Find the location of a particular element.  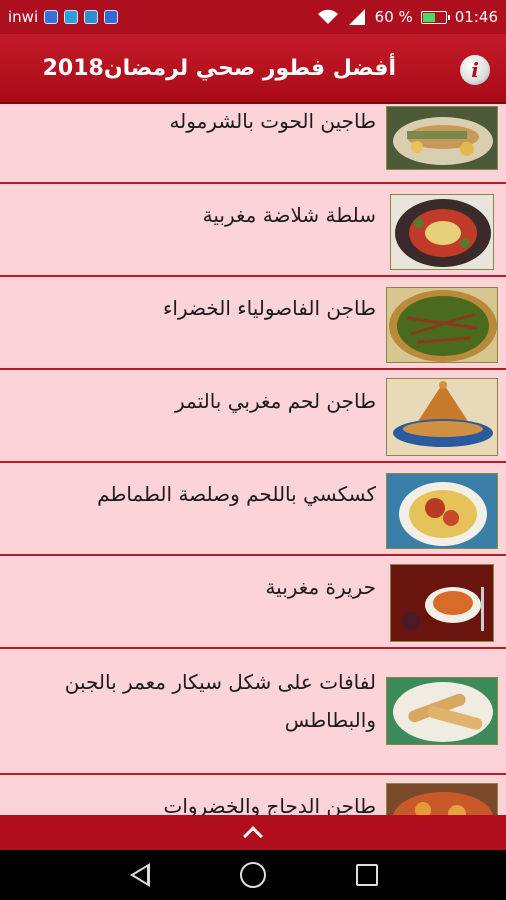

battery-level is located at coordinates (429, 17).